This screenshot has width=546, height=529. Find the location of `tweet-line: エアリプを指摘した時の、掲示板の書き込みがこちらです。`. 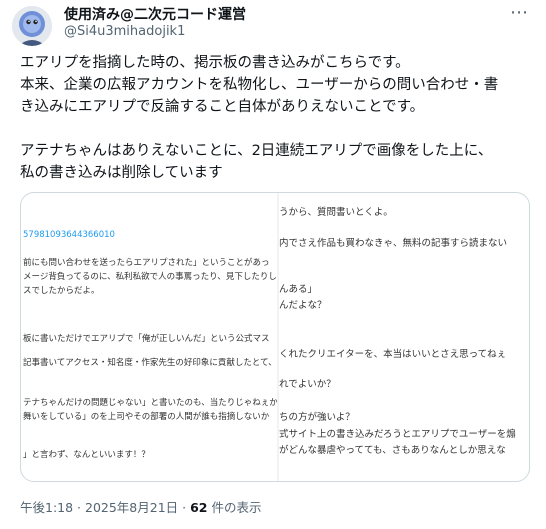

tweet-line: エアリプを指摘した時の、掲示板の書き込みがこちらです。 is located at coordinates (215, 63).